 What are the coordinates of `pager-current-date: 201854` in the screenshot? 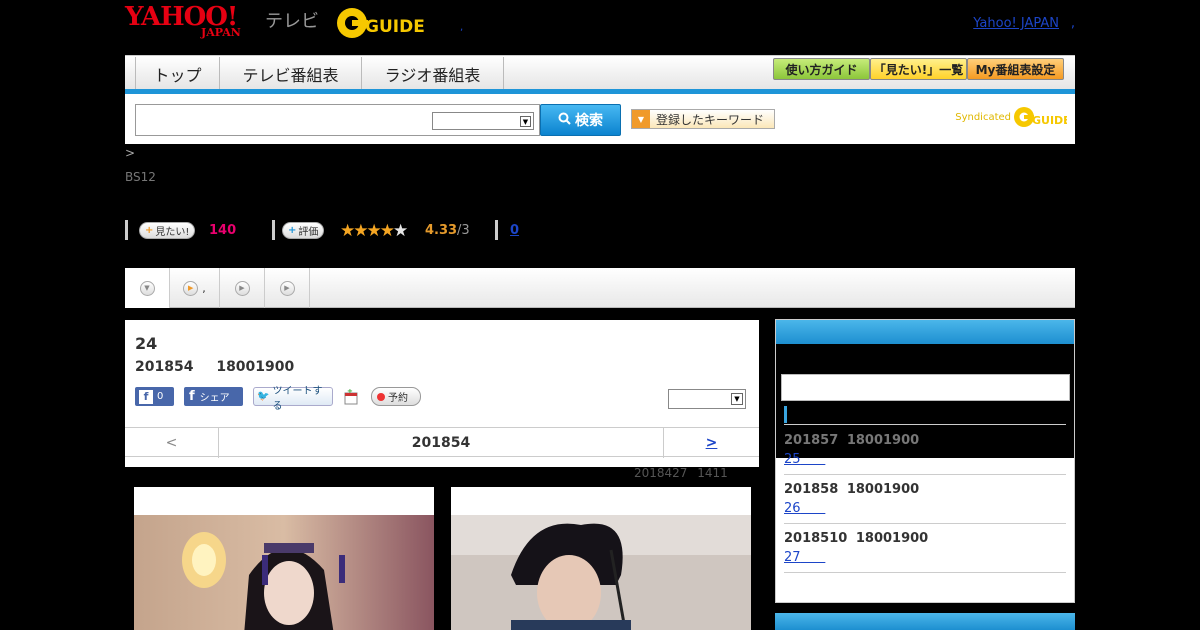 It's located at (441, 443).